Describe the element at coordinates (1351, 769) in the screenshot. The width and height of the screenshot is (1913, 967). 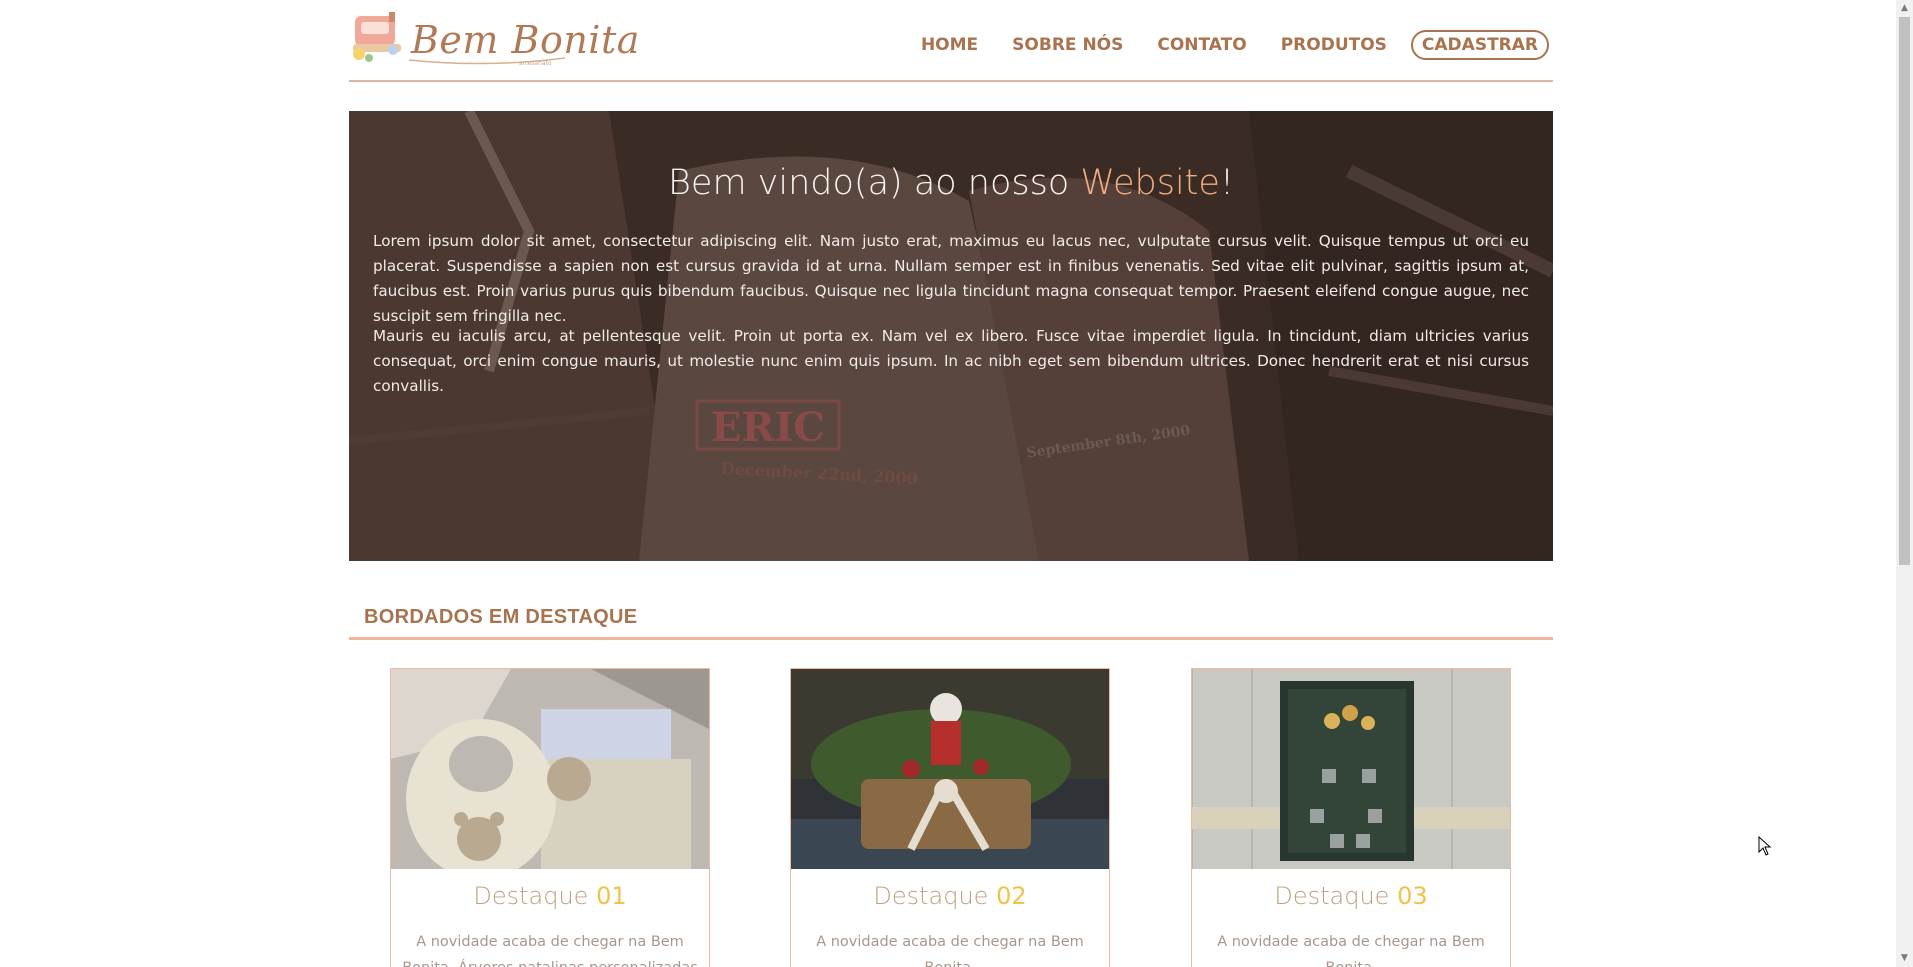
I see `card-image-wall-frame` at that location.